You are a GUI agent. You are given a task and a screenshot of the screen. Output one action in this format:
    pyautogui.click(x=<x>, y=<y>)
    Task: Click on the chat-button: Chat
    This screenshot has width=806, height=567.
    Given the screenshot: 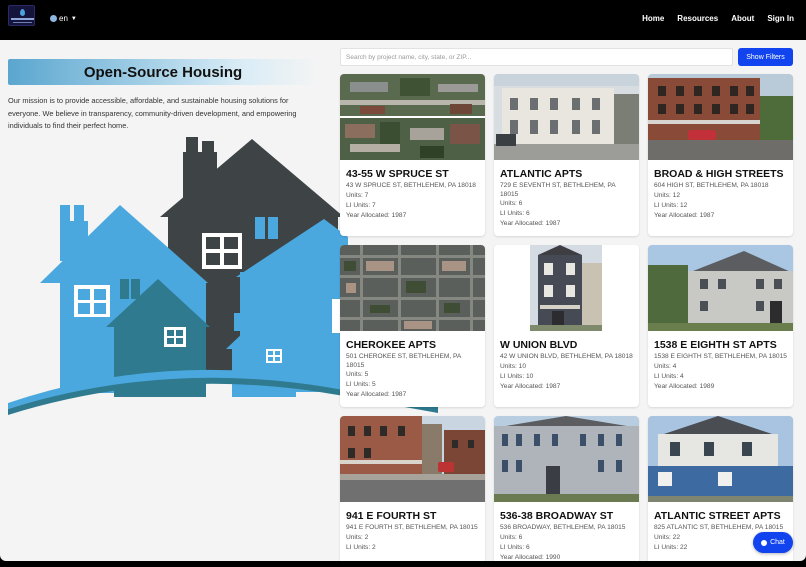 What is the action you would take?
    pyautogui.click(x=773, y=542)
    